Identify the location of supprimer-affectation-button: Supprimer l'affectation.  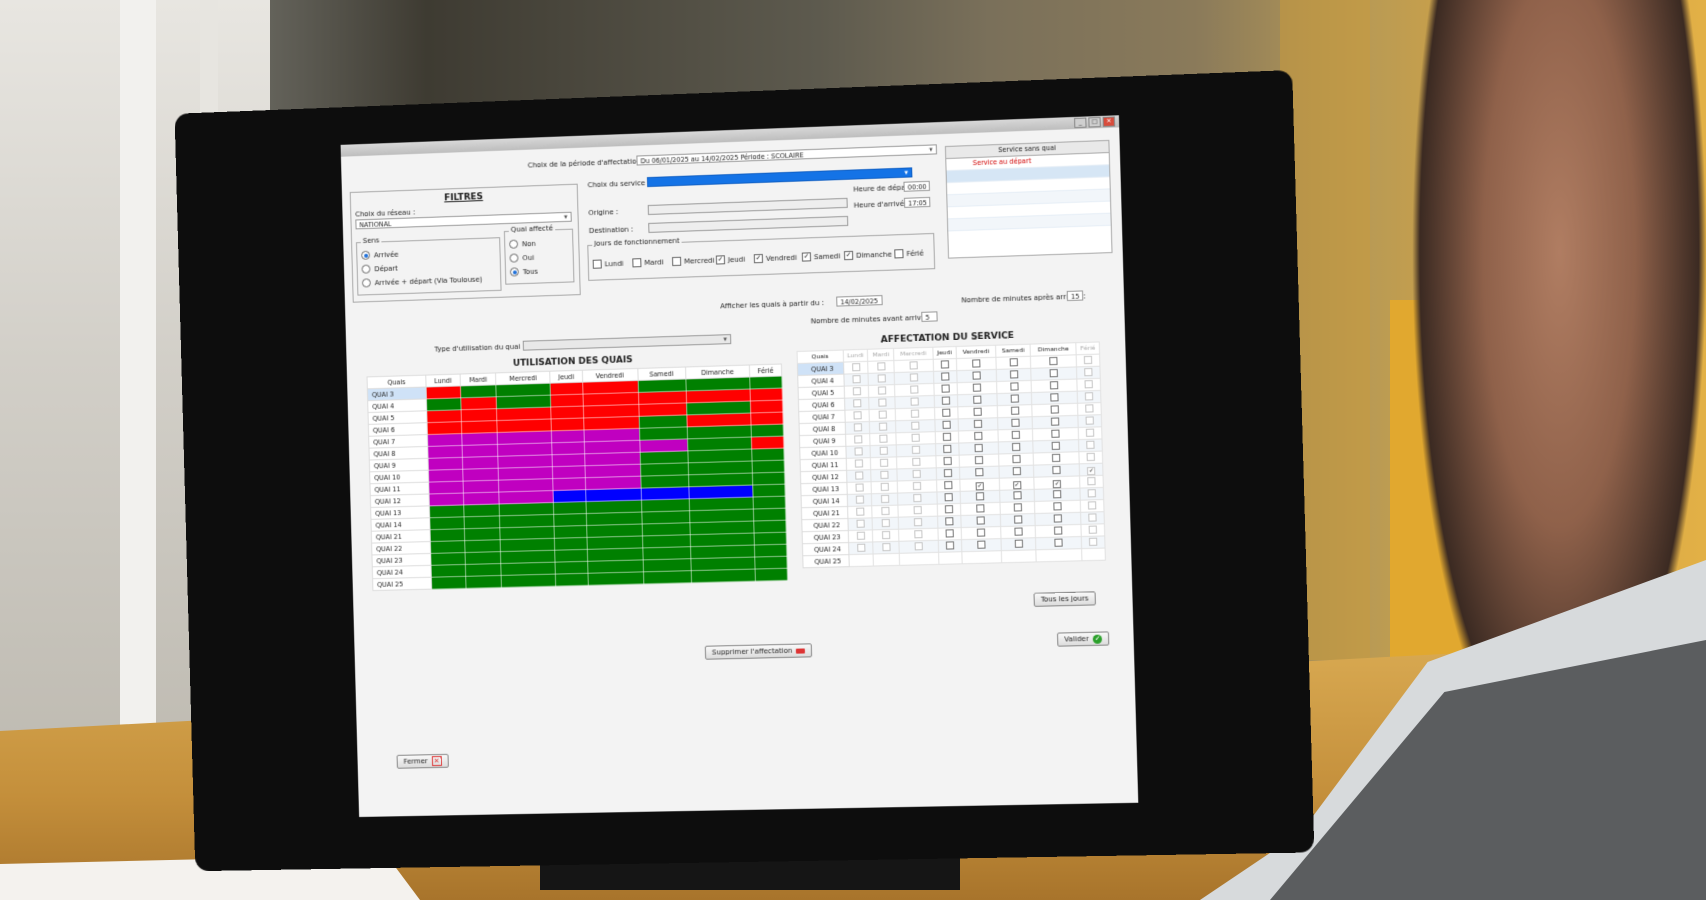
(759, 651).